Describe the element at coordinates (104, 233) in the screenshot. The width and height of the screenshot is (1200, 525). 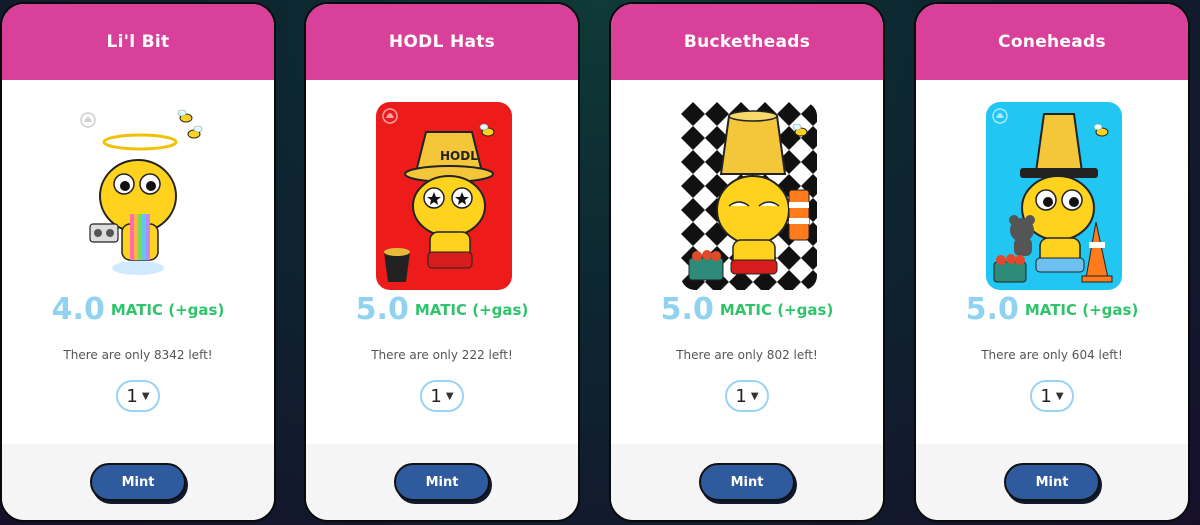
I see `boombox-icon` at that location.